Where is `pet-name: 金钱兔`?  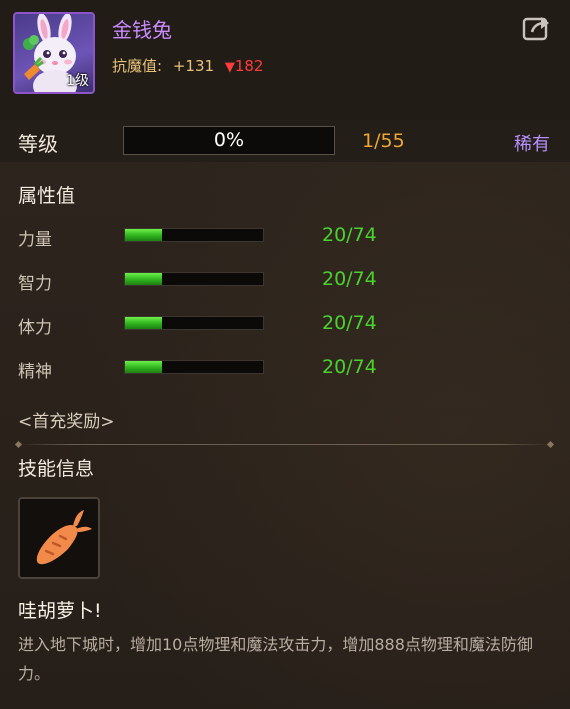
pet-name: 金钱兔 is located at coordinates (142, 30).